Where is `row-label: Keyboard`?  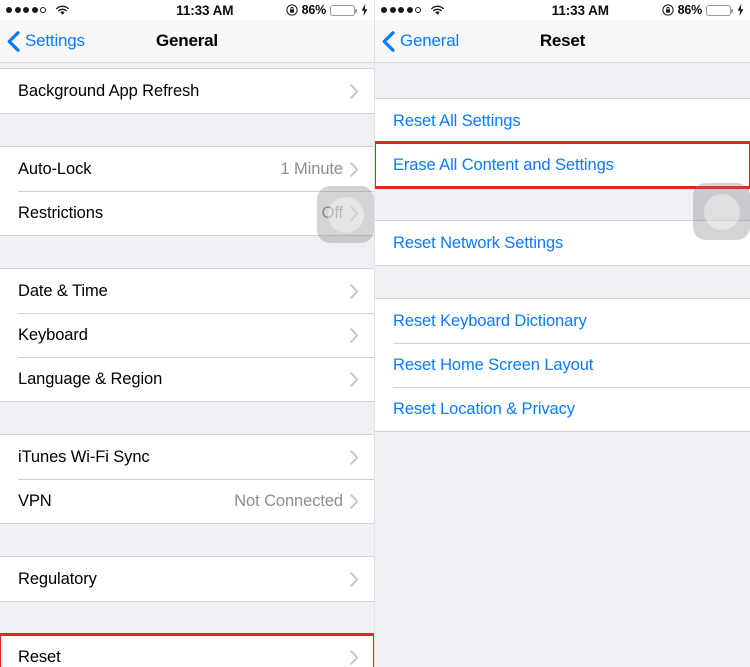
row-label: Keyboard is located at coordinates (53, 334).